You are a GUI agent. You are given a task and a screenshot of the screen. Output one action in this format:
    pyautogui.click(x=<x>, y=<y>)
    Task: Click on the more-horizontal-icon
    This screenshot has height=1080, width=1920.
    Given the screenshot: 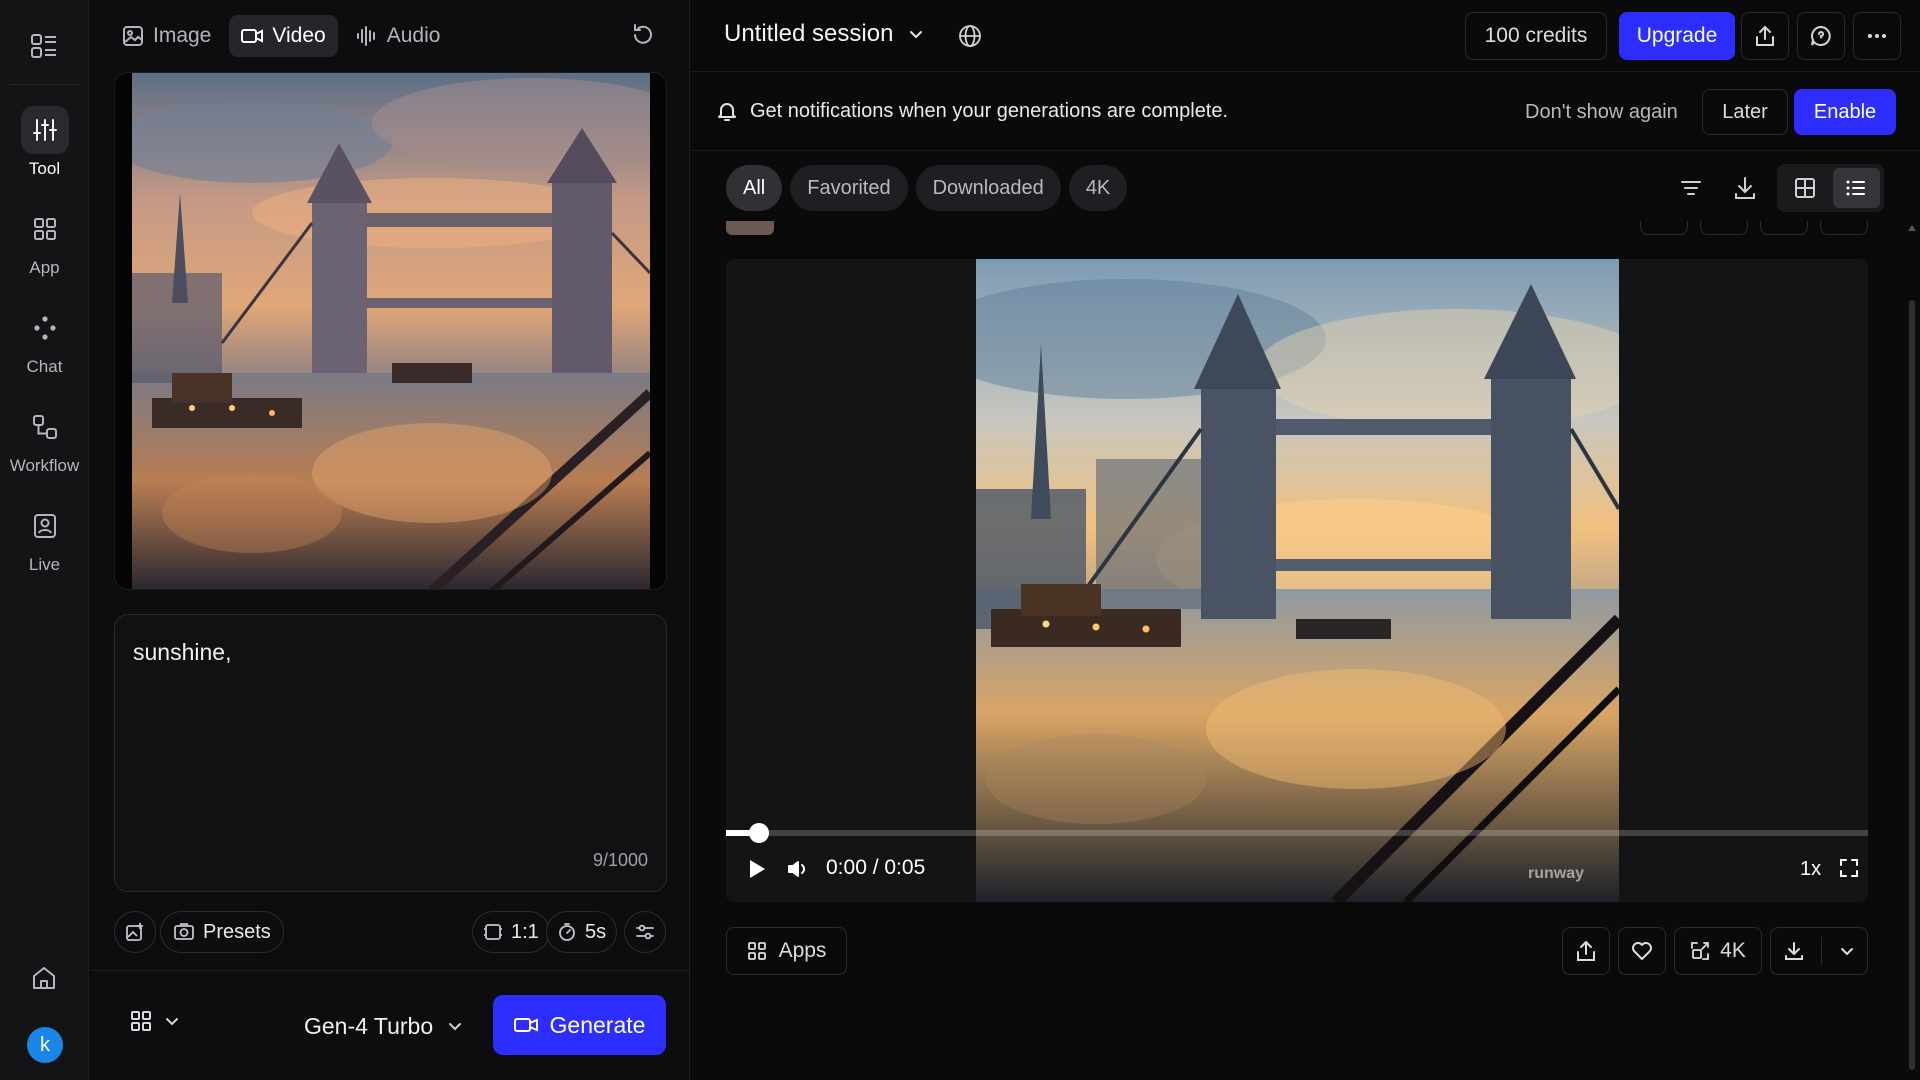 What is the action you would take?
    pyautogui.click(x=1877, y=36)
    